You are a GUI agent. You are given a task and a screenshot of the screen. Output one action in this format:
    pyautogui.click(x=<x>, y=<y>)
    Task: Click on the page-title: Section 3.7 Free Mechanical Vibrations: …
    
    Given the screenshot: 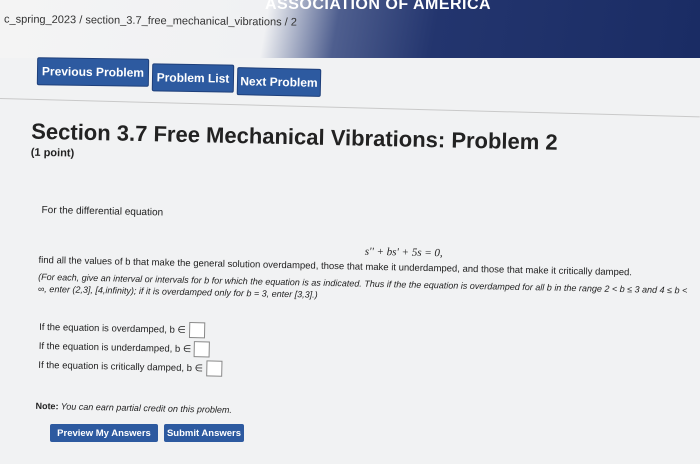 What is the action you would take?
    pyautogui.click(x=294, y=136)
    